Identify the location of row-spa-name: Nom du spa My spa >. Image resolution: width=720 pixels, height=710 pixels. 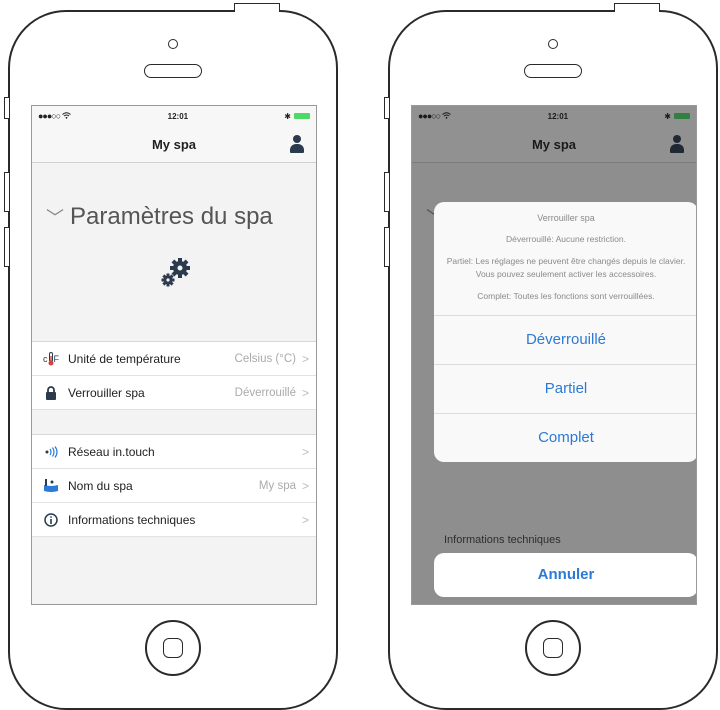
(174, 486).